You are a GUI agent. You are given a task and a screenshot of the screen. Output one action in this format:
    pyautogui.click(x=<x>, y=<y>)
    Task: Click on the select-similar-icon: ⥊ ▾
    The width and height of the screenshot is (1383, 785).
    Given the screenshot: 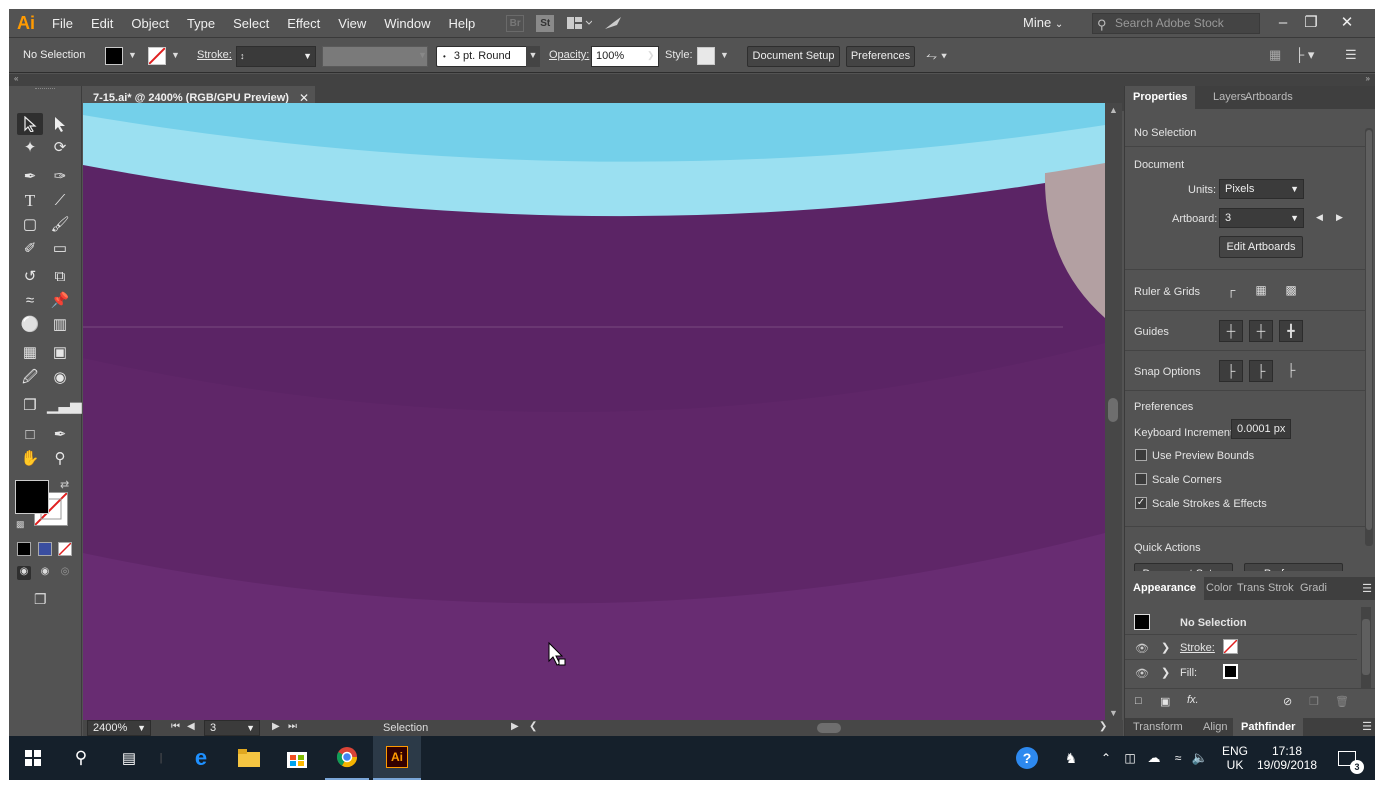 What is the action you would take?
    pyautogui.click(x=936, y=55)
    